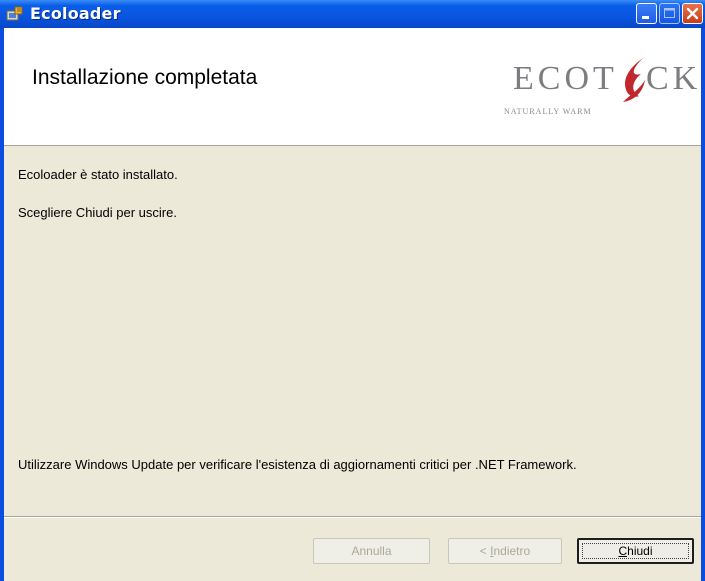 This screenshot has width=705, height=581. What do you see at coordinates (646, 13) in the screenshot?
I see `minimize-button` at bounding box center [646, 13].